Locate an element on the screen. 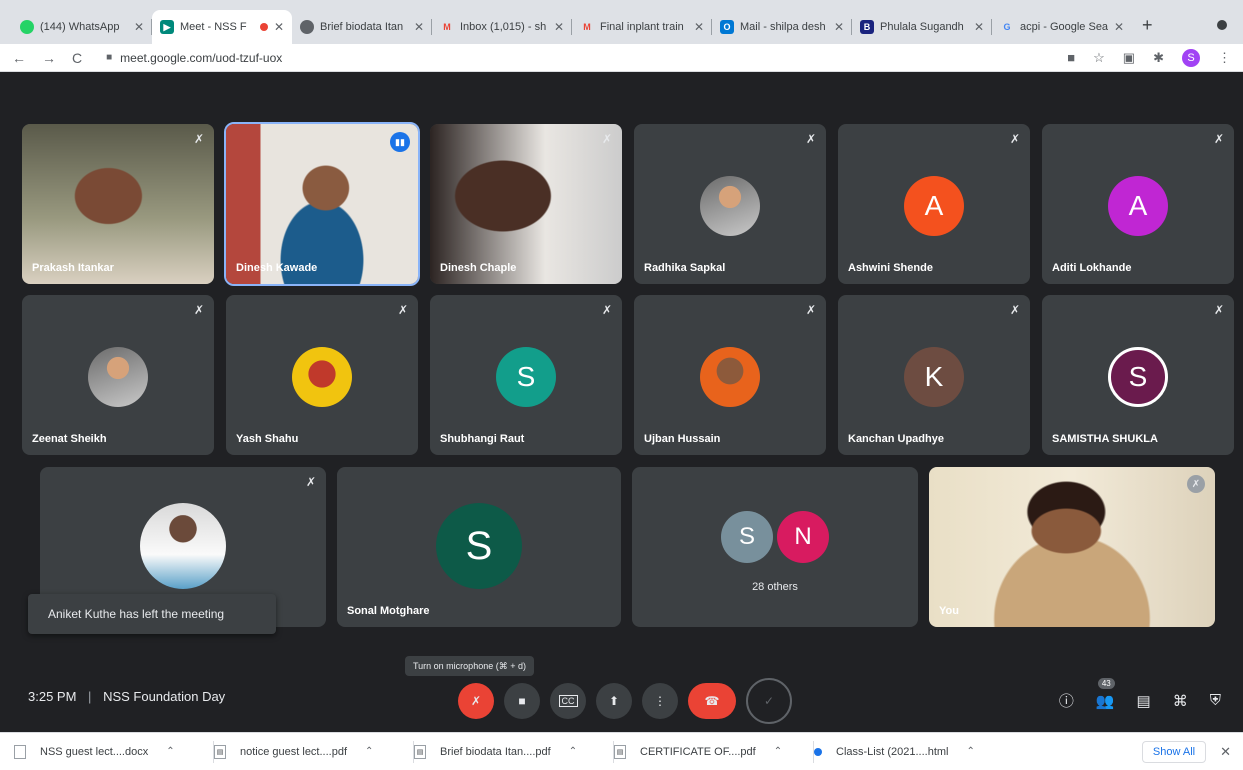  new-tab-button: + is located at coordinates (1148, 29).